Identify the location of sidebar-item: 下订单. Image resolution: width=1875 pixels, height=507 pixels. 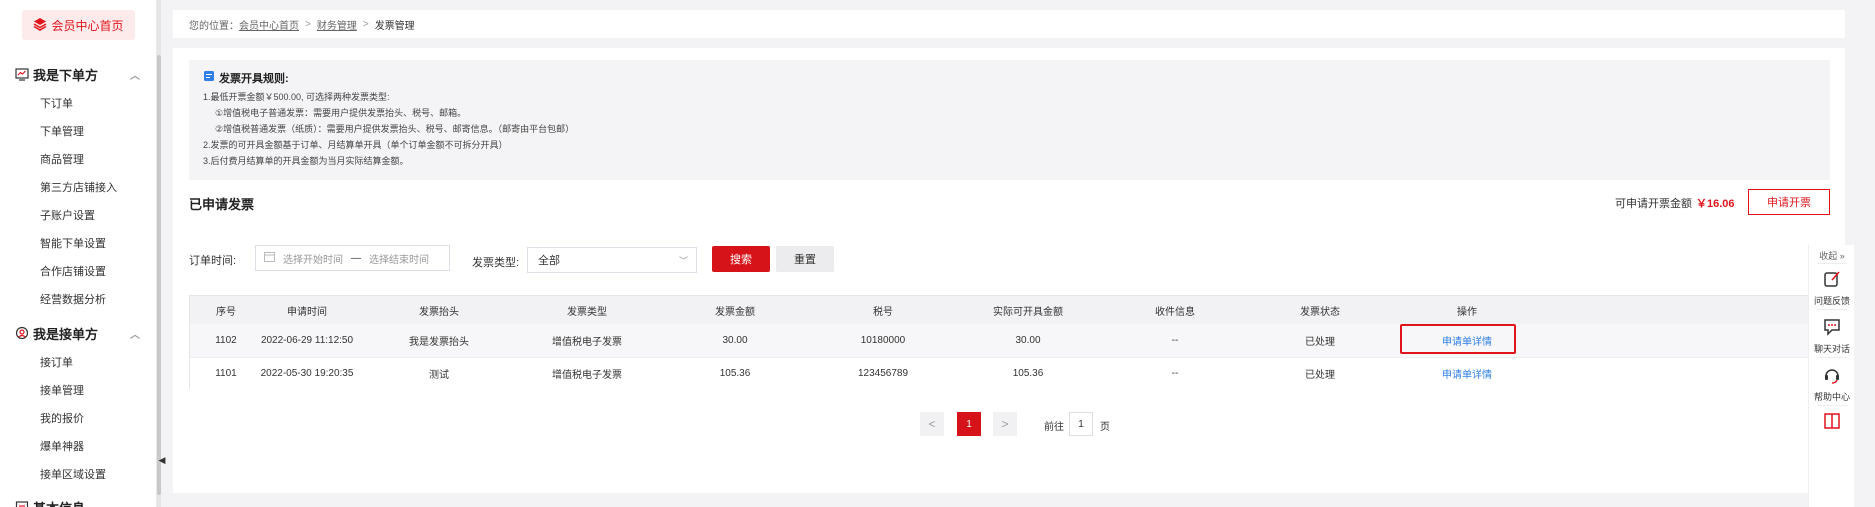
(56, 104).